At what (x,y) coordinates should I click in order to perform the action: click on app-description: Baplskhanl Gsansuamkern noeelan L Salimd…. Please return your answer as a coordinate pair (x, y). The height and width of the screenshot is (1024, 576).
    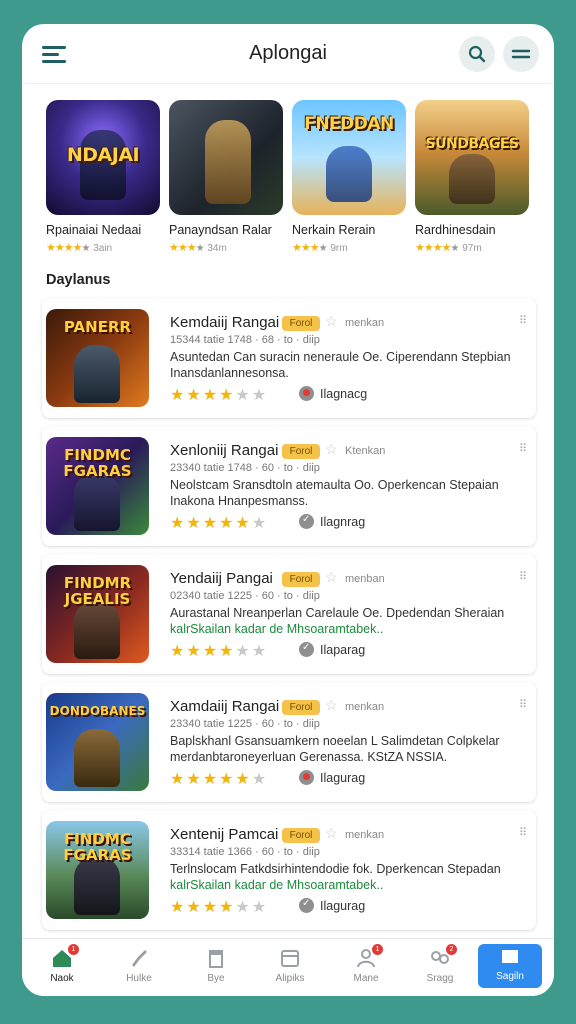
    Looking at the image, I should click on (335, 749).